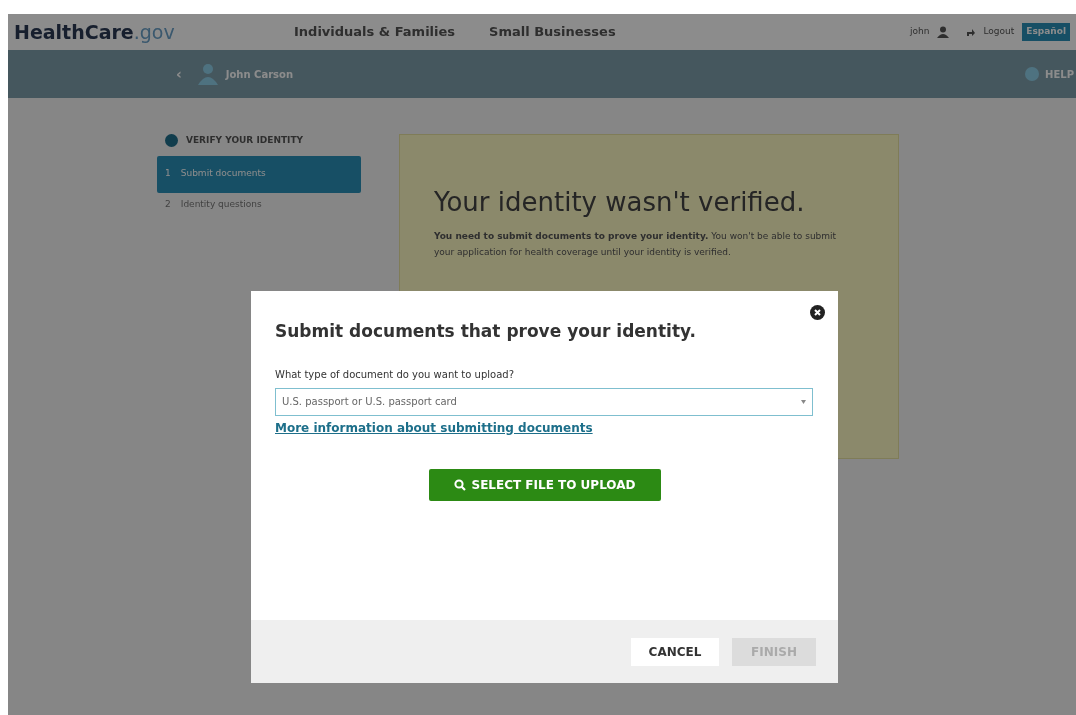 This screenshot has height=715, width=1076. I want to click on field-label: What type of document do you want to upload?, so click(395, 374).